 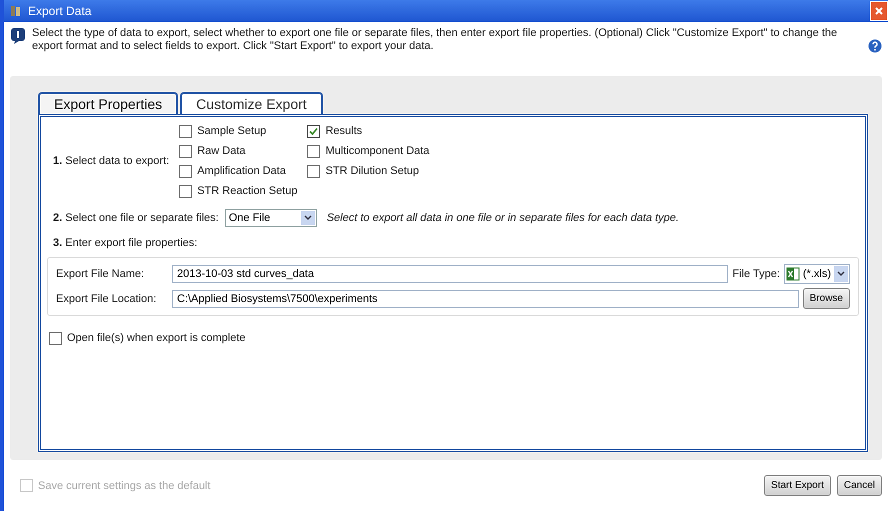 I want to click on close-icon, so click(x=879, y=11).